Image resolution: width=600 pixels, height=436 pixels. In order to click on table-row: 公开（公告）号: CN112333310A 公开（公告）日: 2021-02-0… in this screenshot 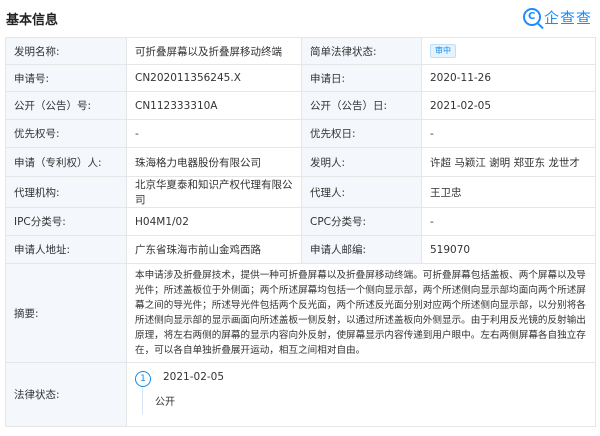, I will do `click(300, 105)`.